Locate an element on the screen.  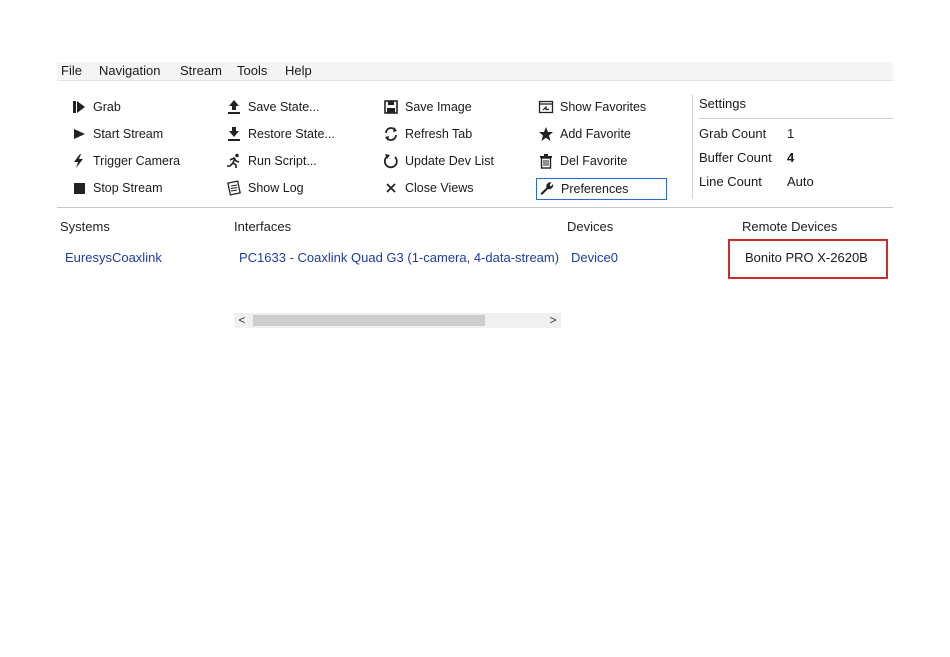
update-icon is located at coordinates (390, 161).